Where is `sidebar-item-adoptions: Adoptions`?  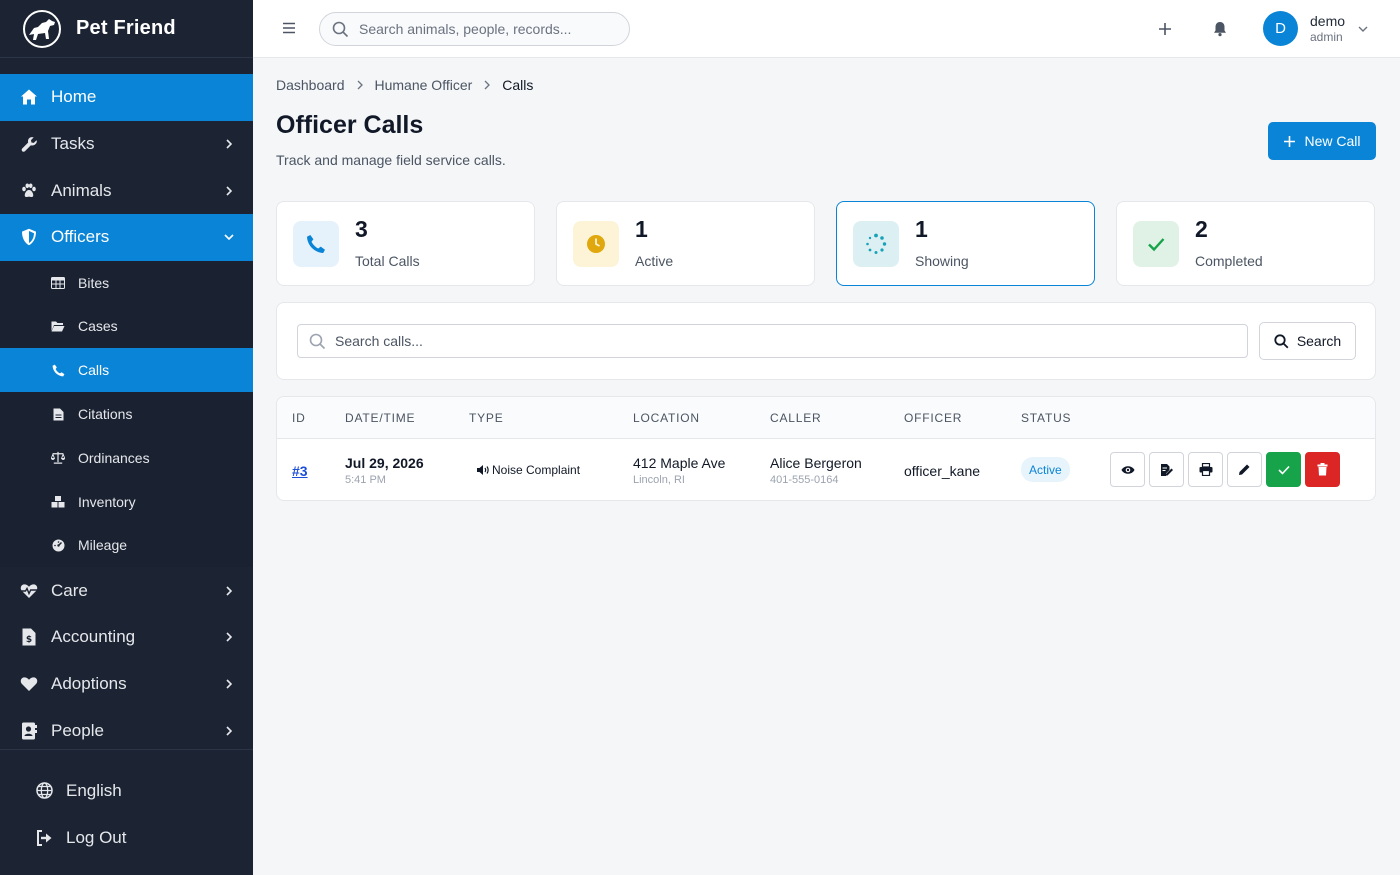 sidebar-item-adoptions: Adoptions is located at coordinates (126, 684).